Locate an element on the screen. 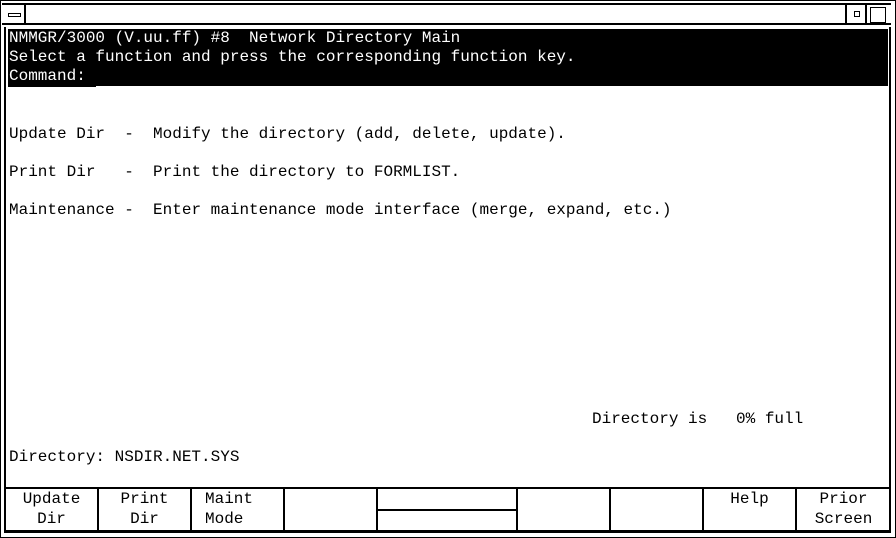  fkey-prior-screen: Prior Screen is located at coordinates (843, 509).